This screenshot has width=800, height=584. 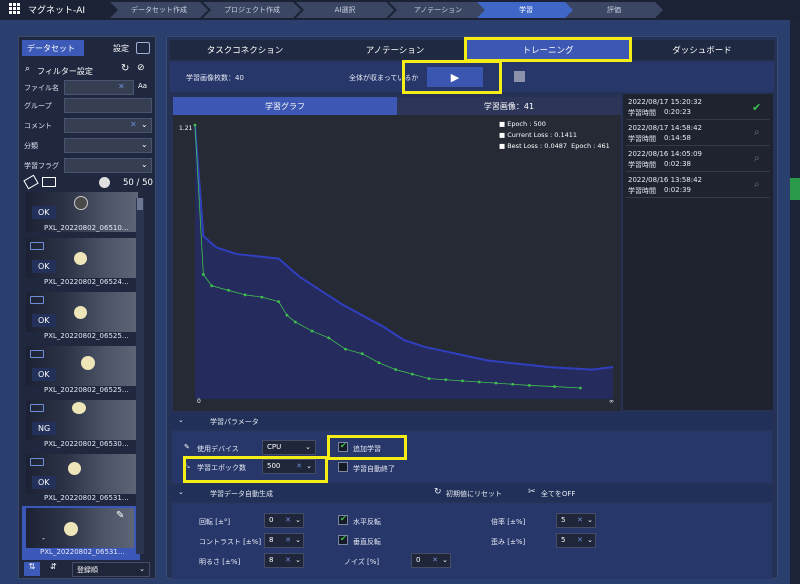 I want to click on filter-comment-clear-icon: ✕, so click(x=133, y=124).